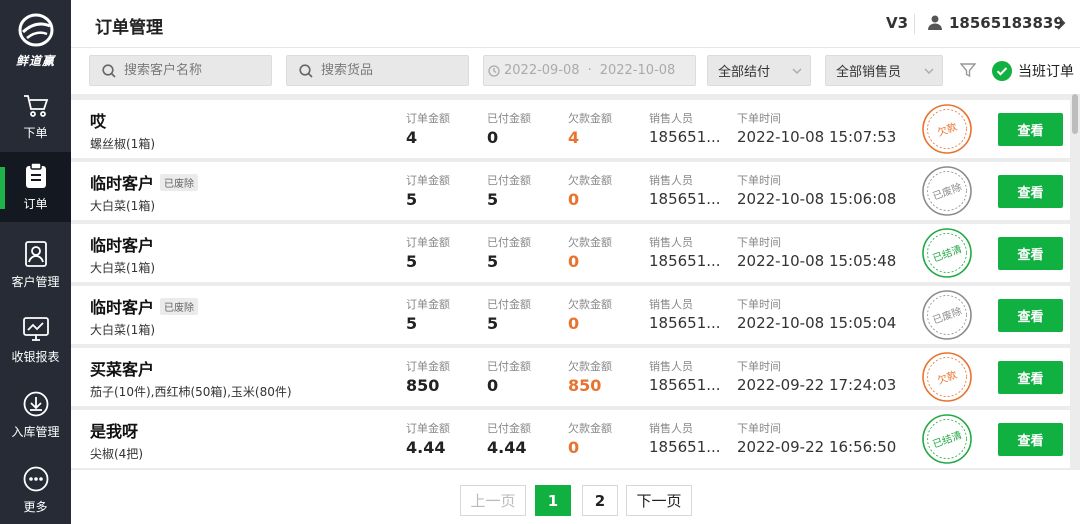 The image size is (1080, 524). Describe the element at coordinates (816, 190) in the screenshot. I see `order-time-cell: 下单时间 2022-10-08 15:06:08` at that location.